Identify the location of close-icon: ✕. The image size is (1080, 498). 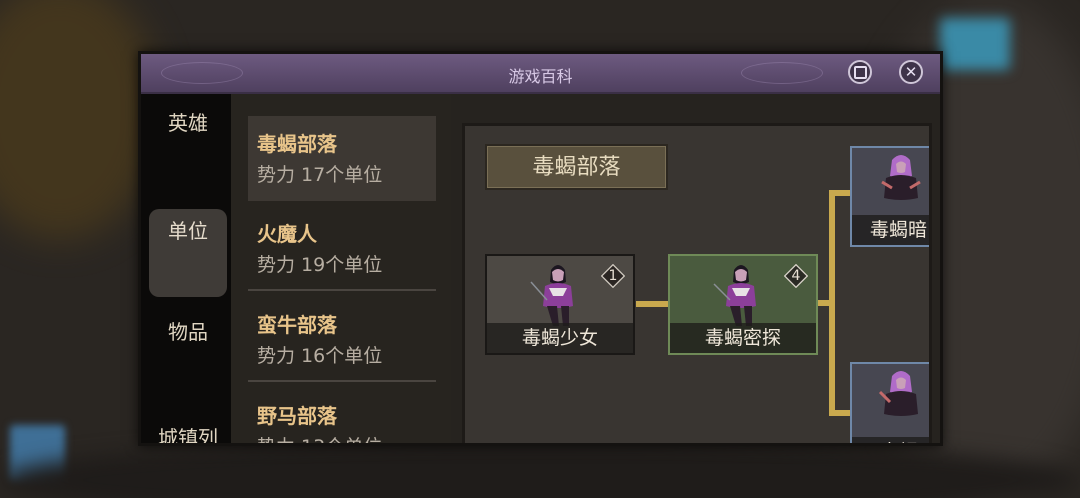
(911, 72).